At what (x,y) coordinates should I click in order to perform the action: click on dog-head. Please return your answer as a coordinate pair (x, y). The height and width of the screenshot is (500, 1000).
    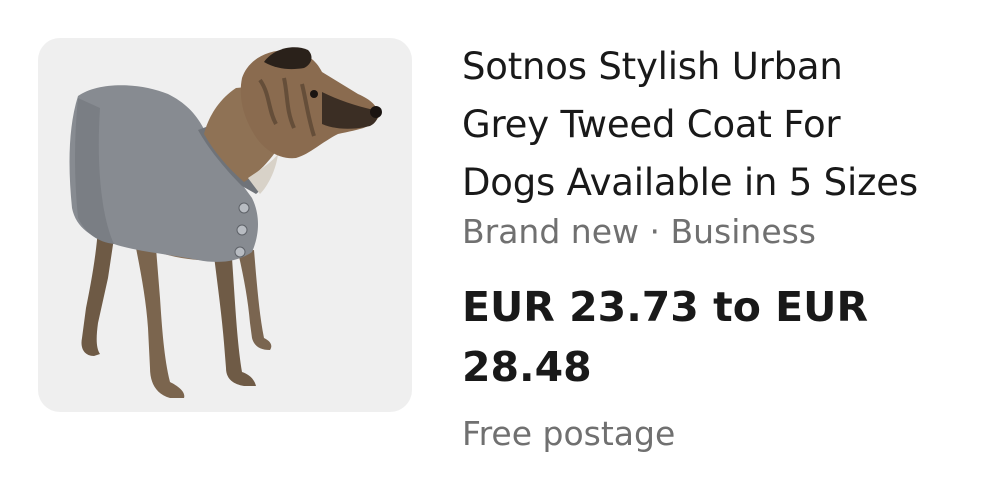
    Looking at the image, I should click on (309, 104).